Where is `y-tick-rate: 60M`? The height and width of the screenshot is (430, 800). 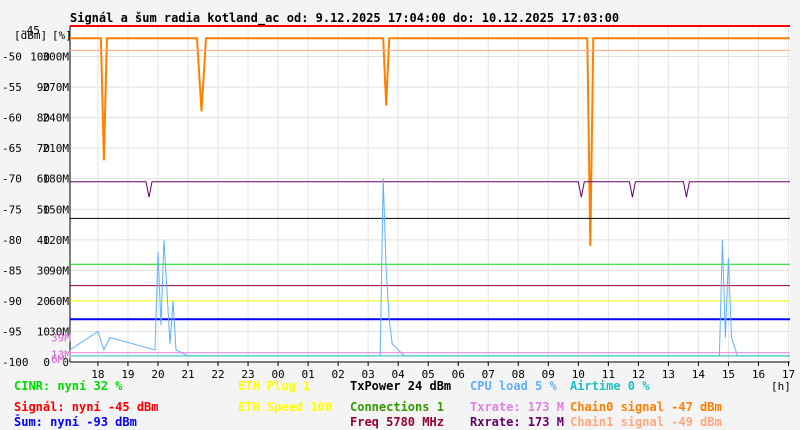
y-tick-rate: 60M is located at coordinates (59, 301).